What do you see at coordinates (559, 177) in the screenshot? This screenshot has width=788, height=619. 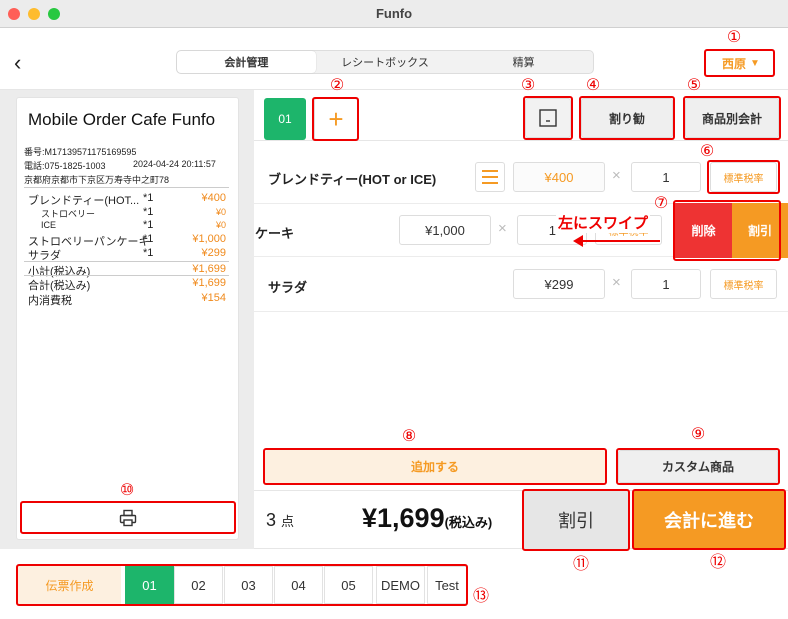 I see `item-price: ¥400` at bounding box center [559, 177].